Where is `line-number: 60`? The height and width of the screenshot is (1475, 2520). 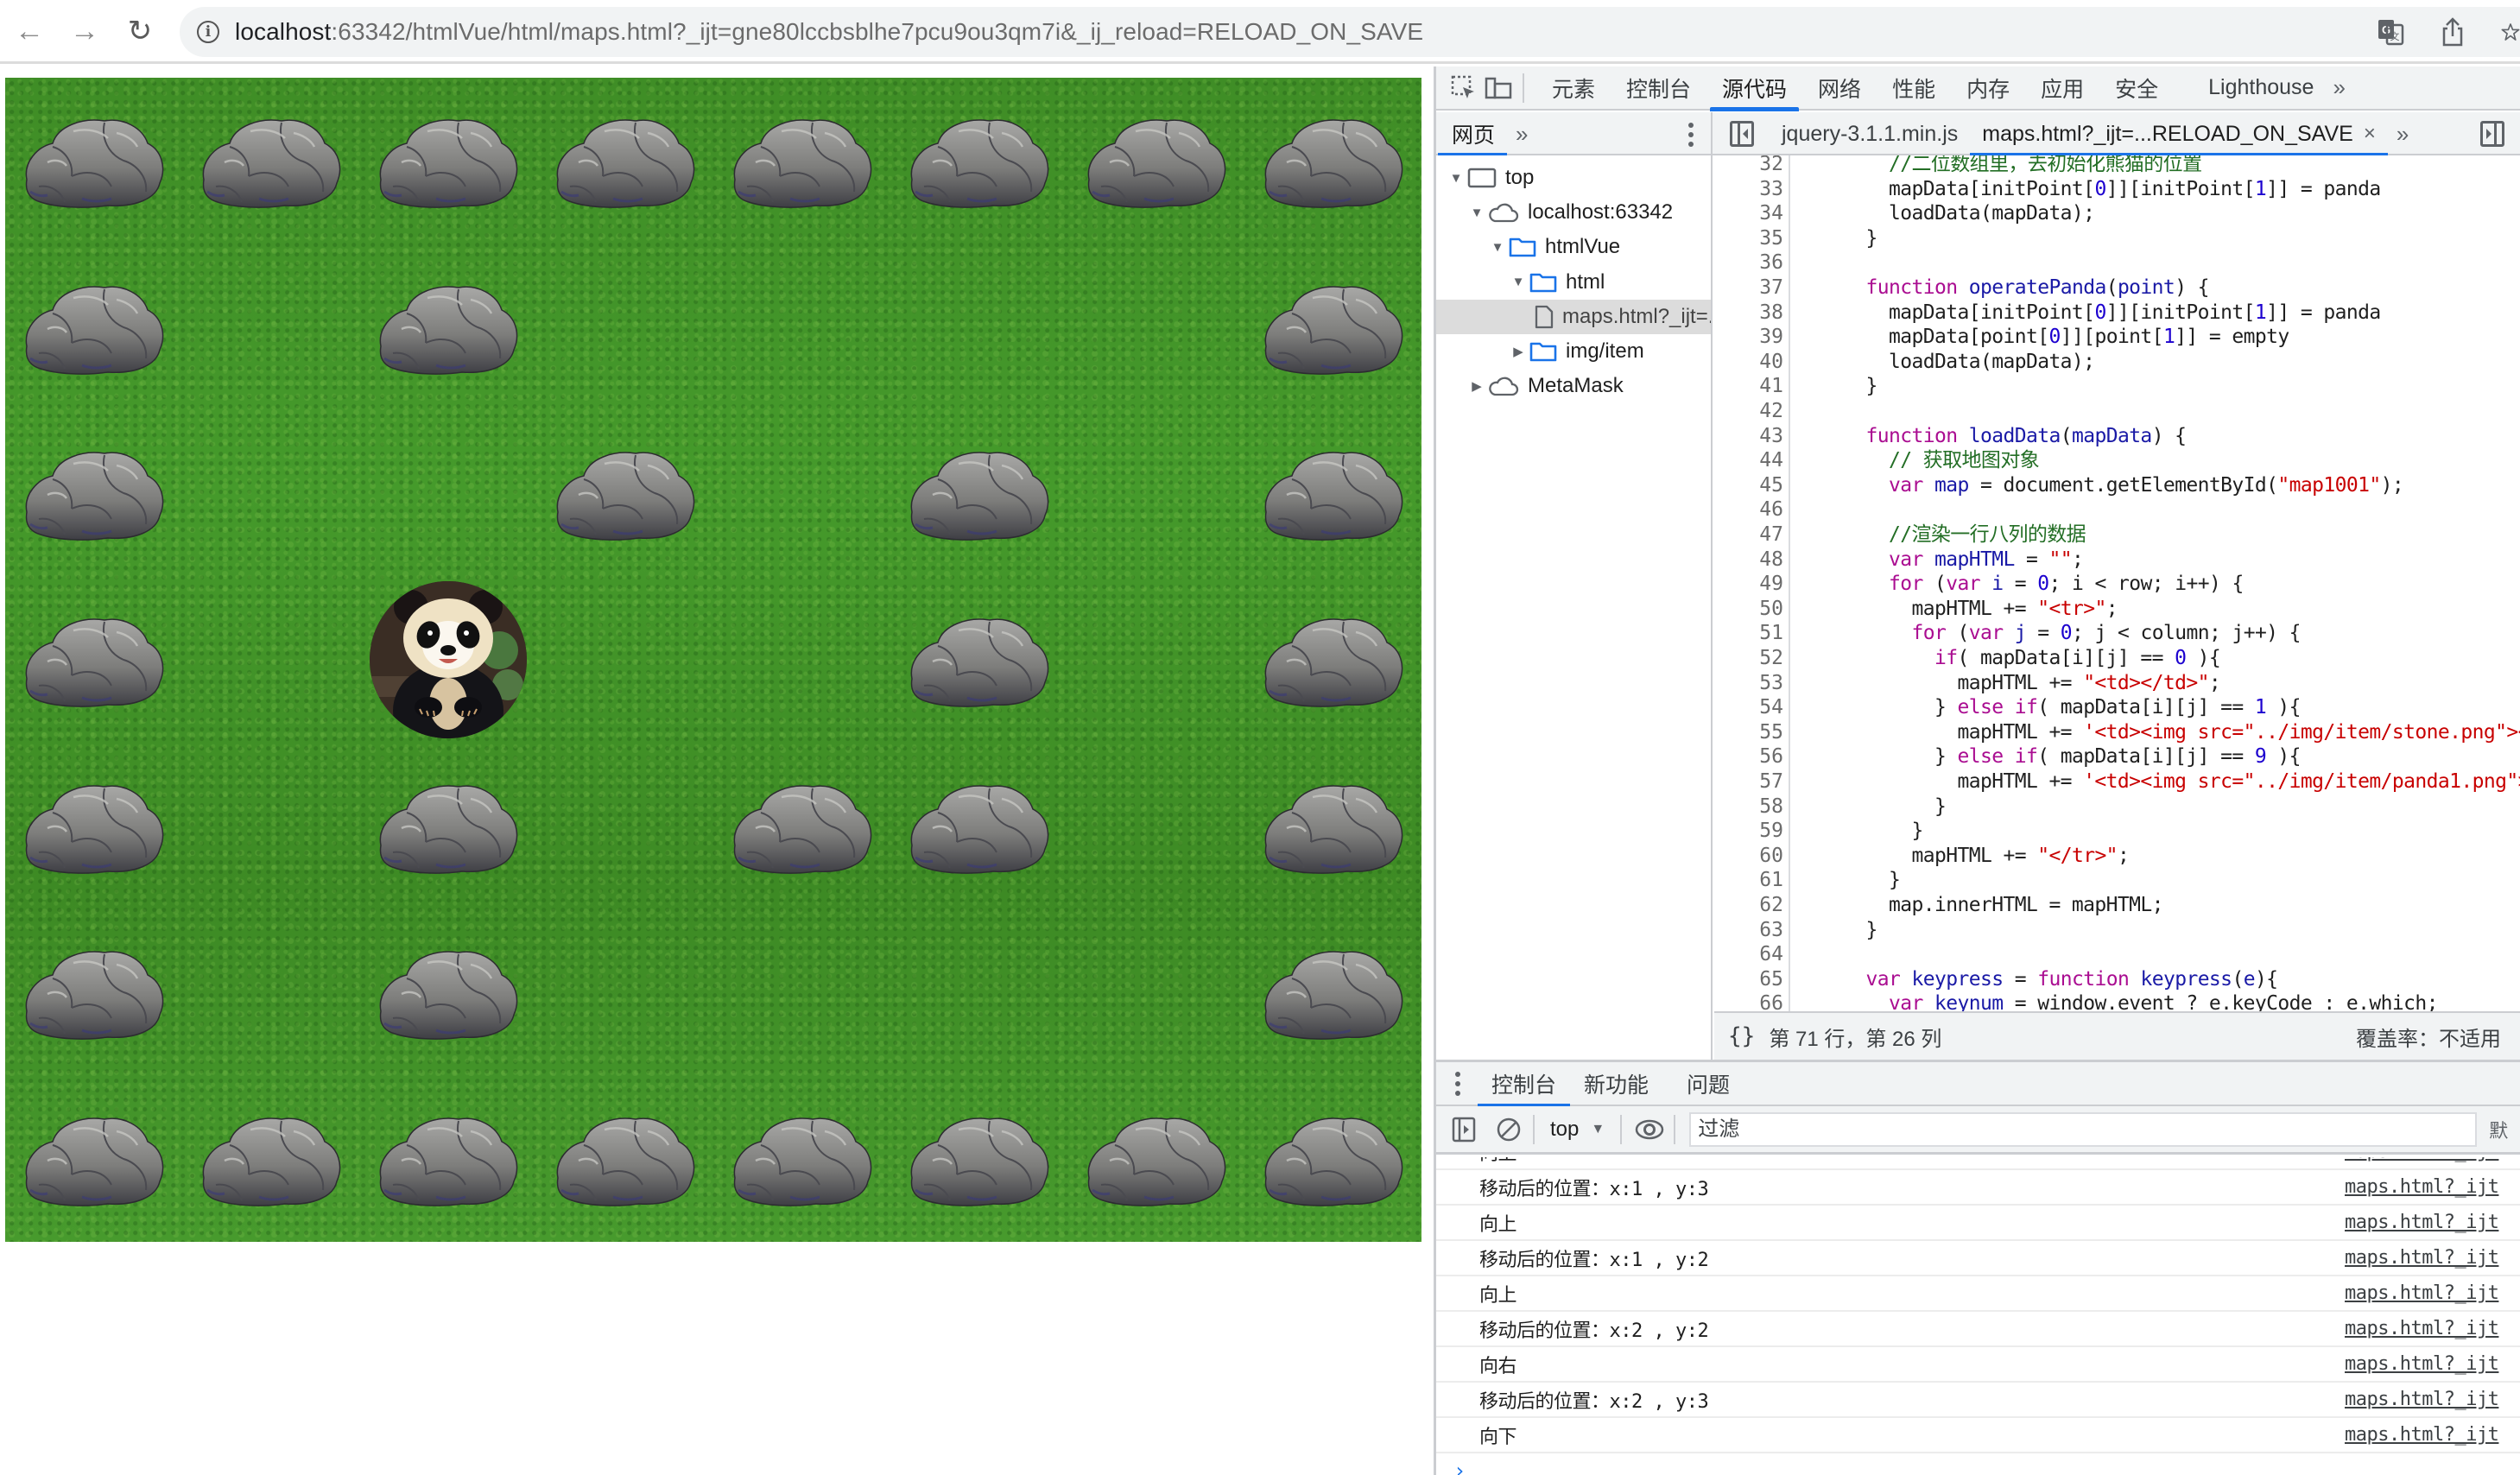 line-number: 60 is located at coordinates (1749, 856).